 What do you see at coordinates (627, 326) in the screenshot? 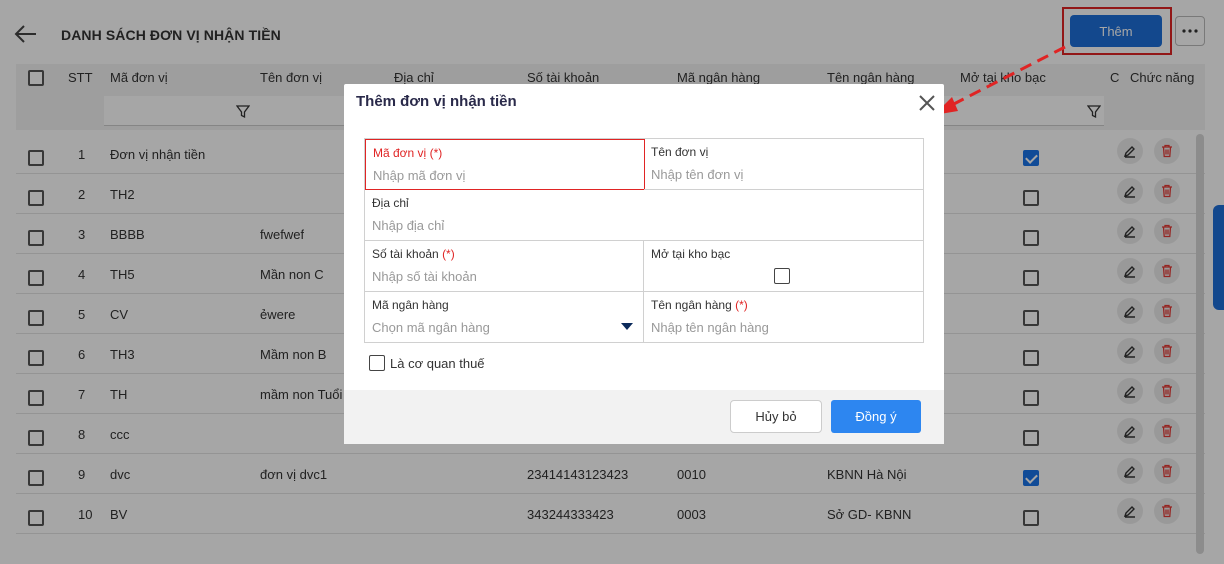
I see `dropdown-arrow-icon` at bounding box center [627, 326].